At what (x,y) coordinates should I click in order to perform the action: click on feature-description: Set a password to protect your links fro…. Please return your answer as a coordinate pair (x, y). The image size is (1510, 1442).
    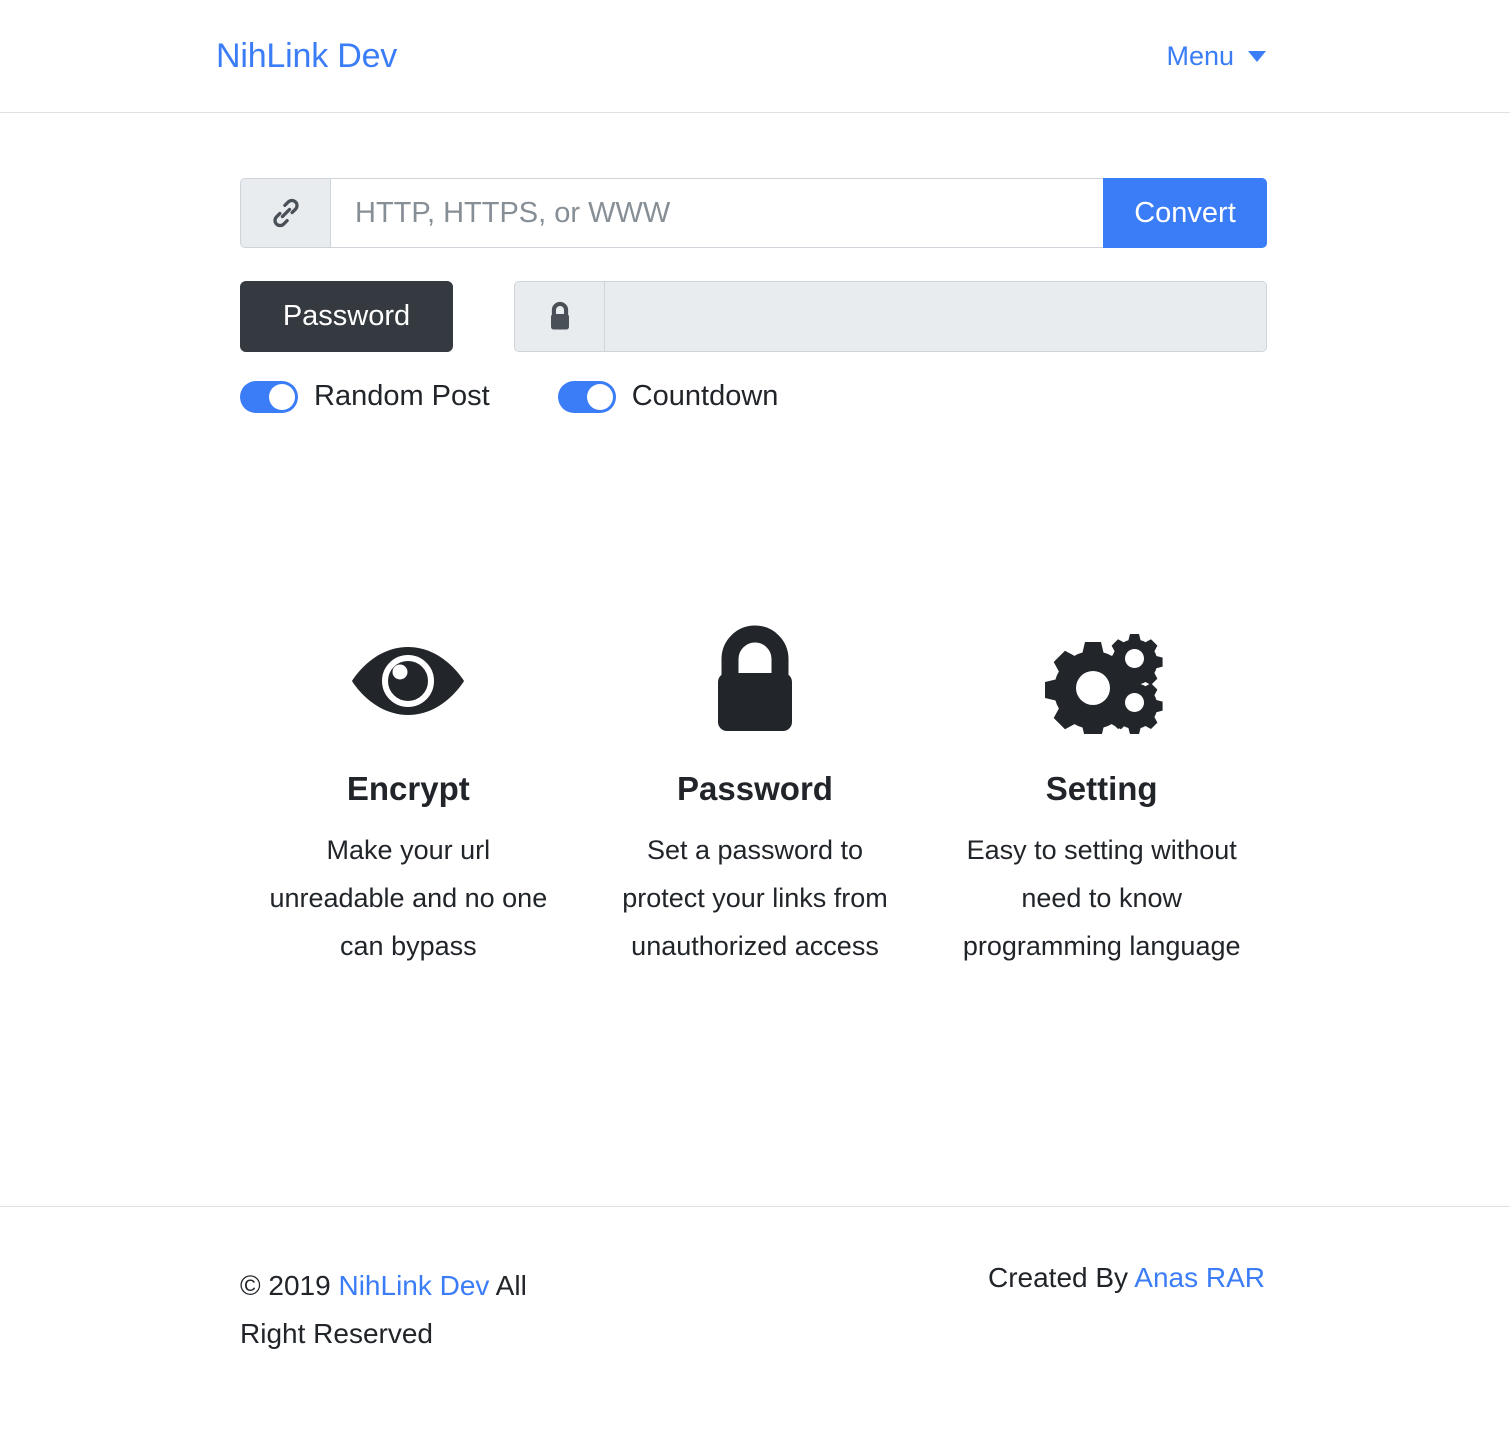
    Looking at the image, I should click on (755, 898).